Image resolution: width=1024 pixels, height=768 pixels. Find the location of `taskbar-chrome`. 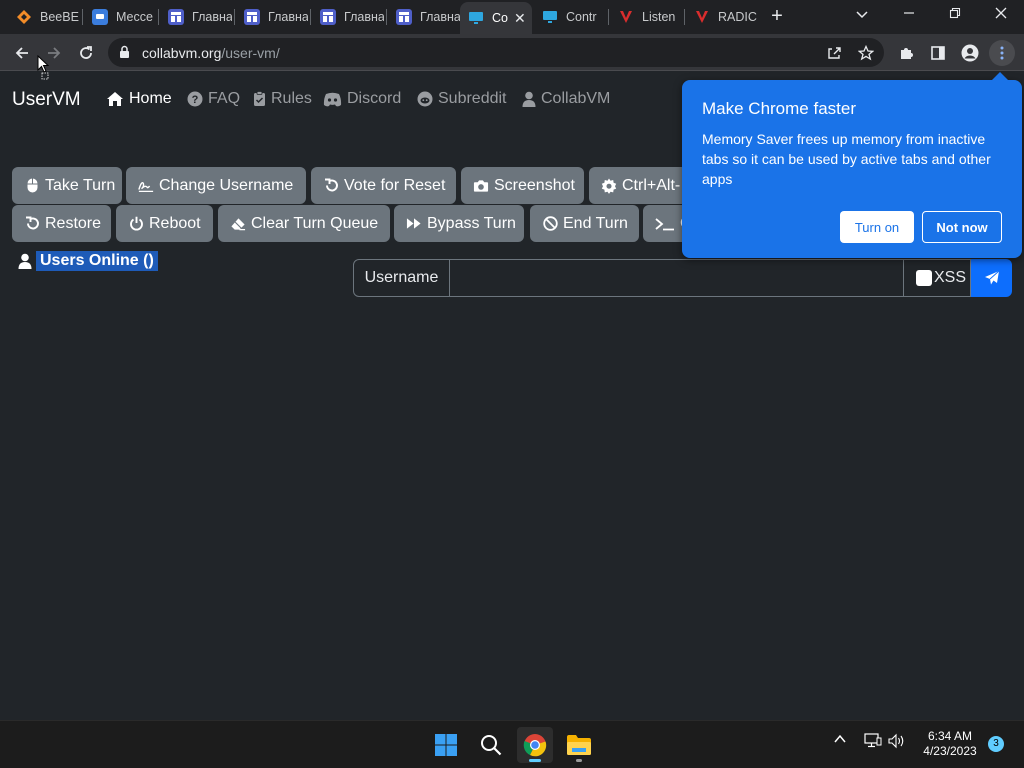

taskbar-chrome is located at coordinates (535, 745).